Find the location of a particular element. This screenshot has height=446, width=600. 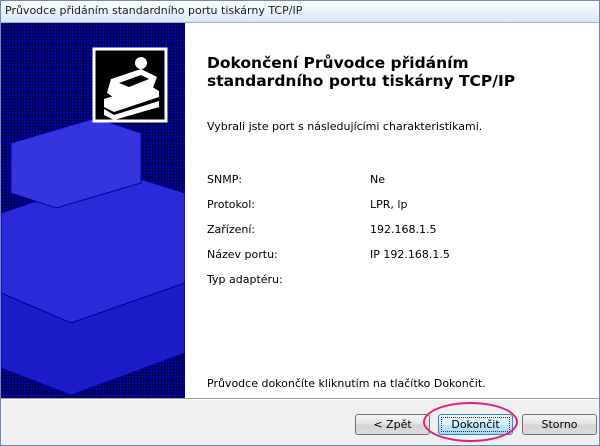

back-button: < Zpět is located at coordinates (392, 424).